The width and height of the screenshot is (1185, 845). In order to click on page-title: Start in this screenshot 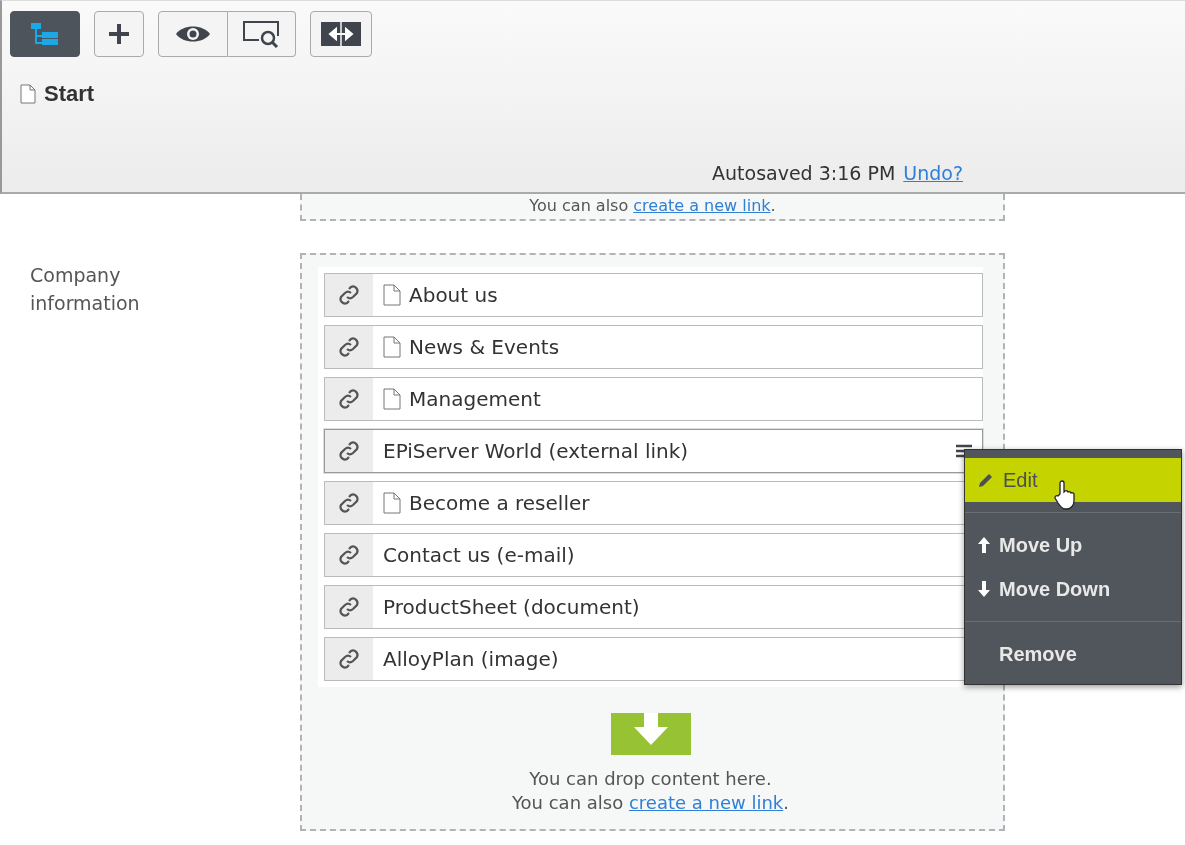, I will do `click(69, 94)`.